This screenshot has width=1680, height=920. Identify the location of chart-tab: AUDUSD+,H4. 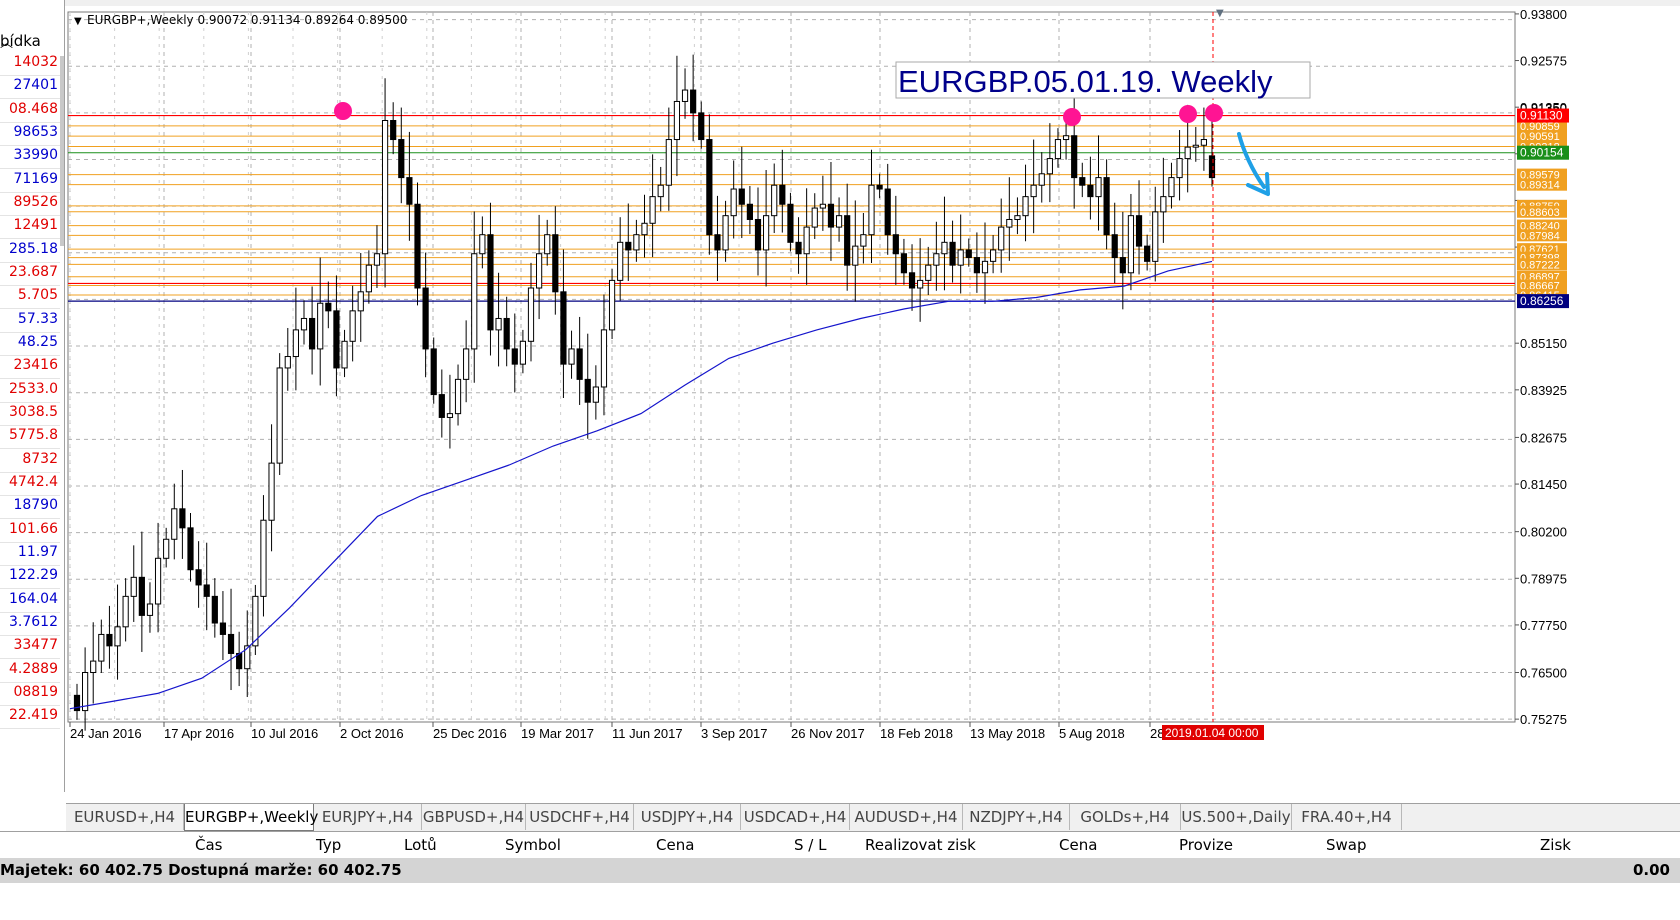
(906, 817).